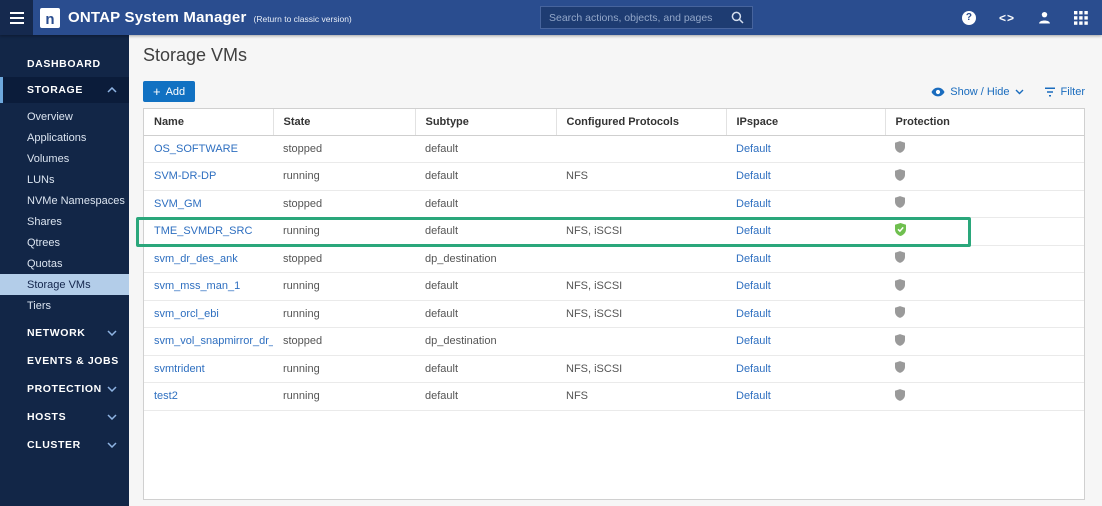 The width and height of the screenshot is (1102, 506). Describe the element at coordinates (64, 417) in the screenshot. I see `sidebar-section-hosts: HOSTS` at that location.